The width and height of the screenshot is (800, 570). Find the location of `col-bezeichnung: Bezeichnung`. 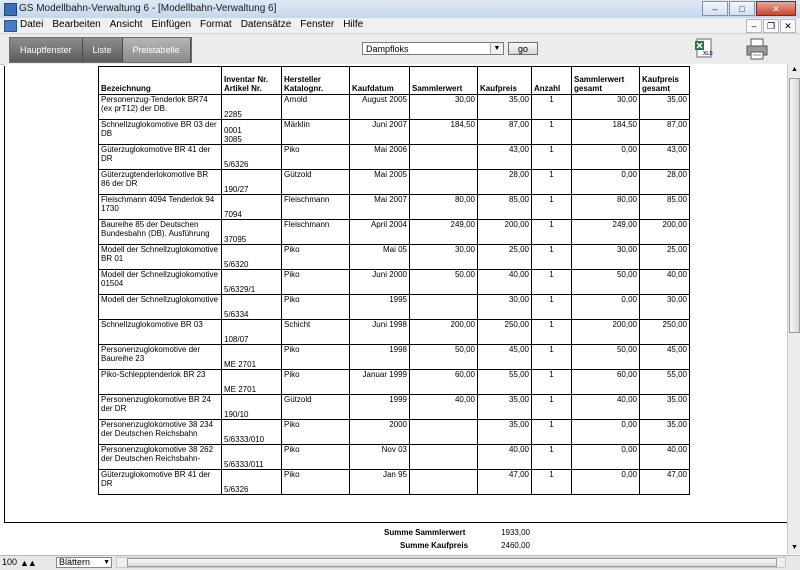

col-bezeichnung: Bezeichnung is located at coordinates (160, 80).